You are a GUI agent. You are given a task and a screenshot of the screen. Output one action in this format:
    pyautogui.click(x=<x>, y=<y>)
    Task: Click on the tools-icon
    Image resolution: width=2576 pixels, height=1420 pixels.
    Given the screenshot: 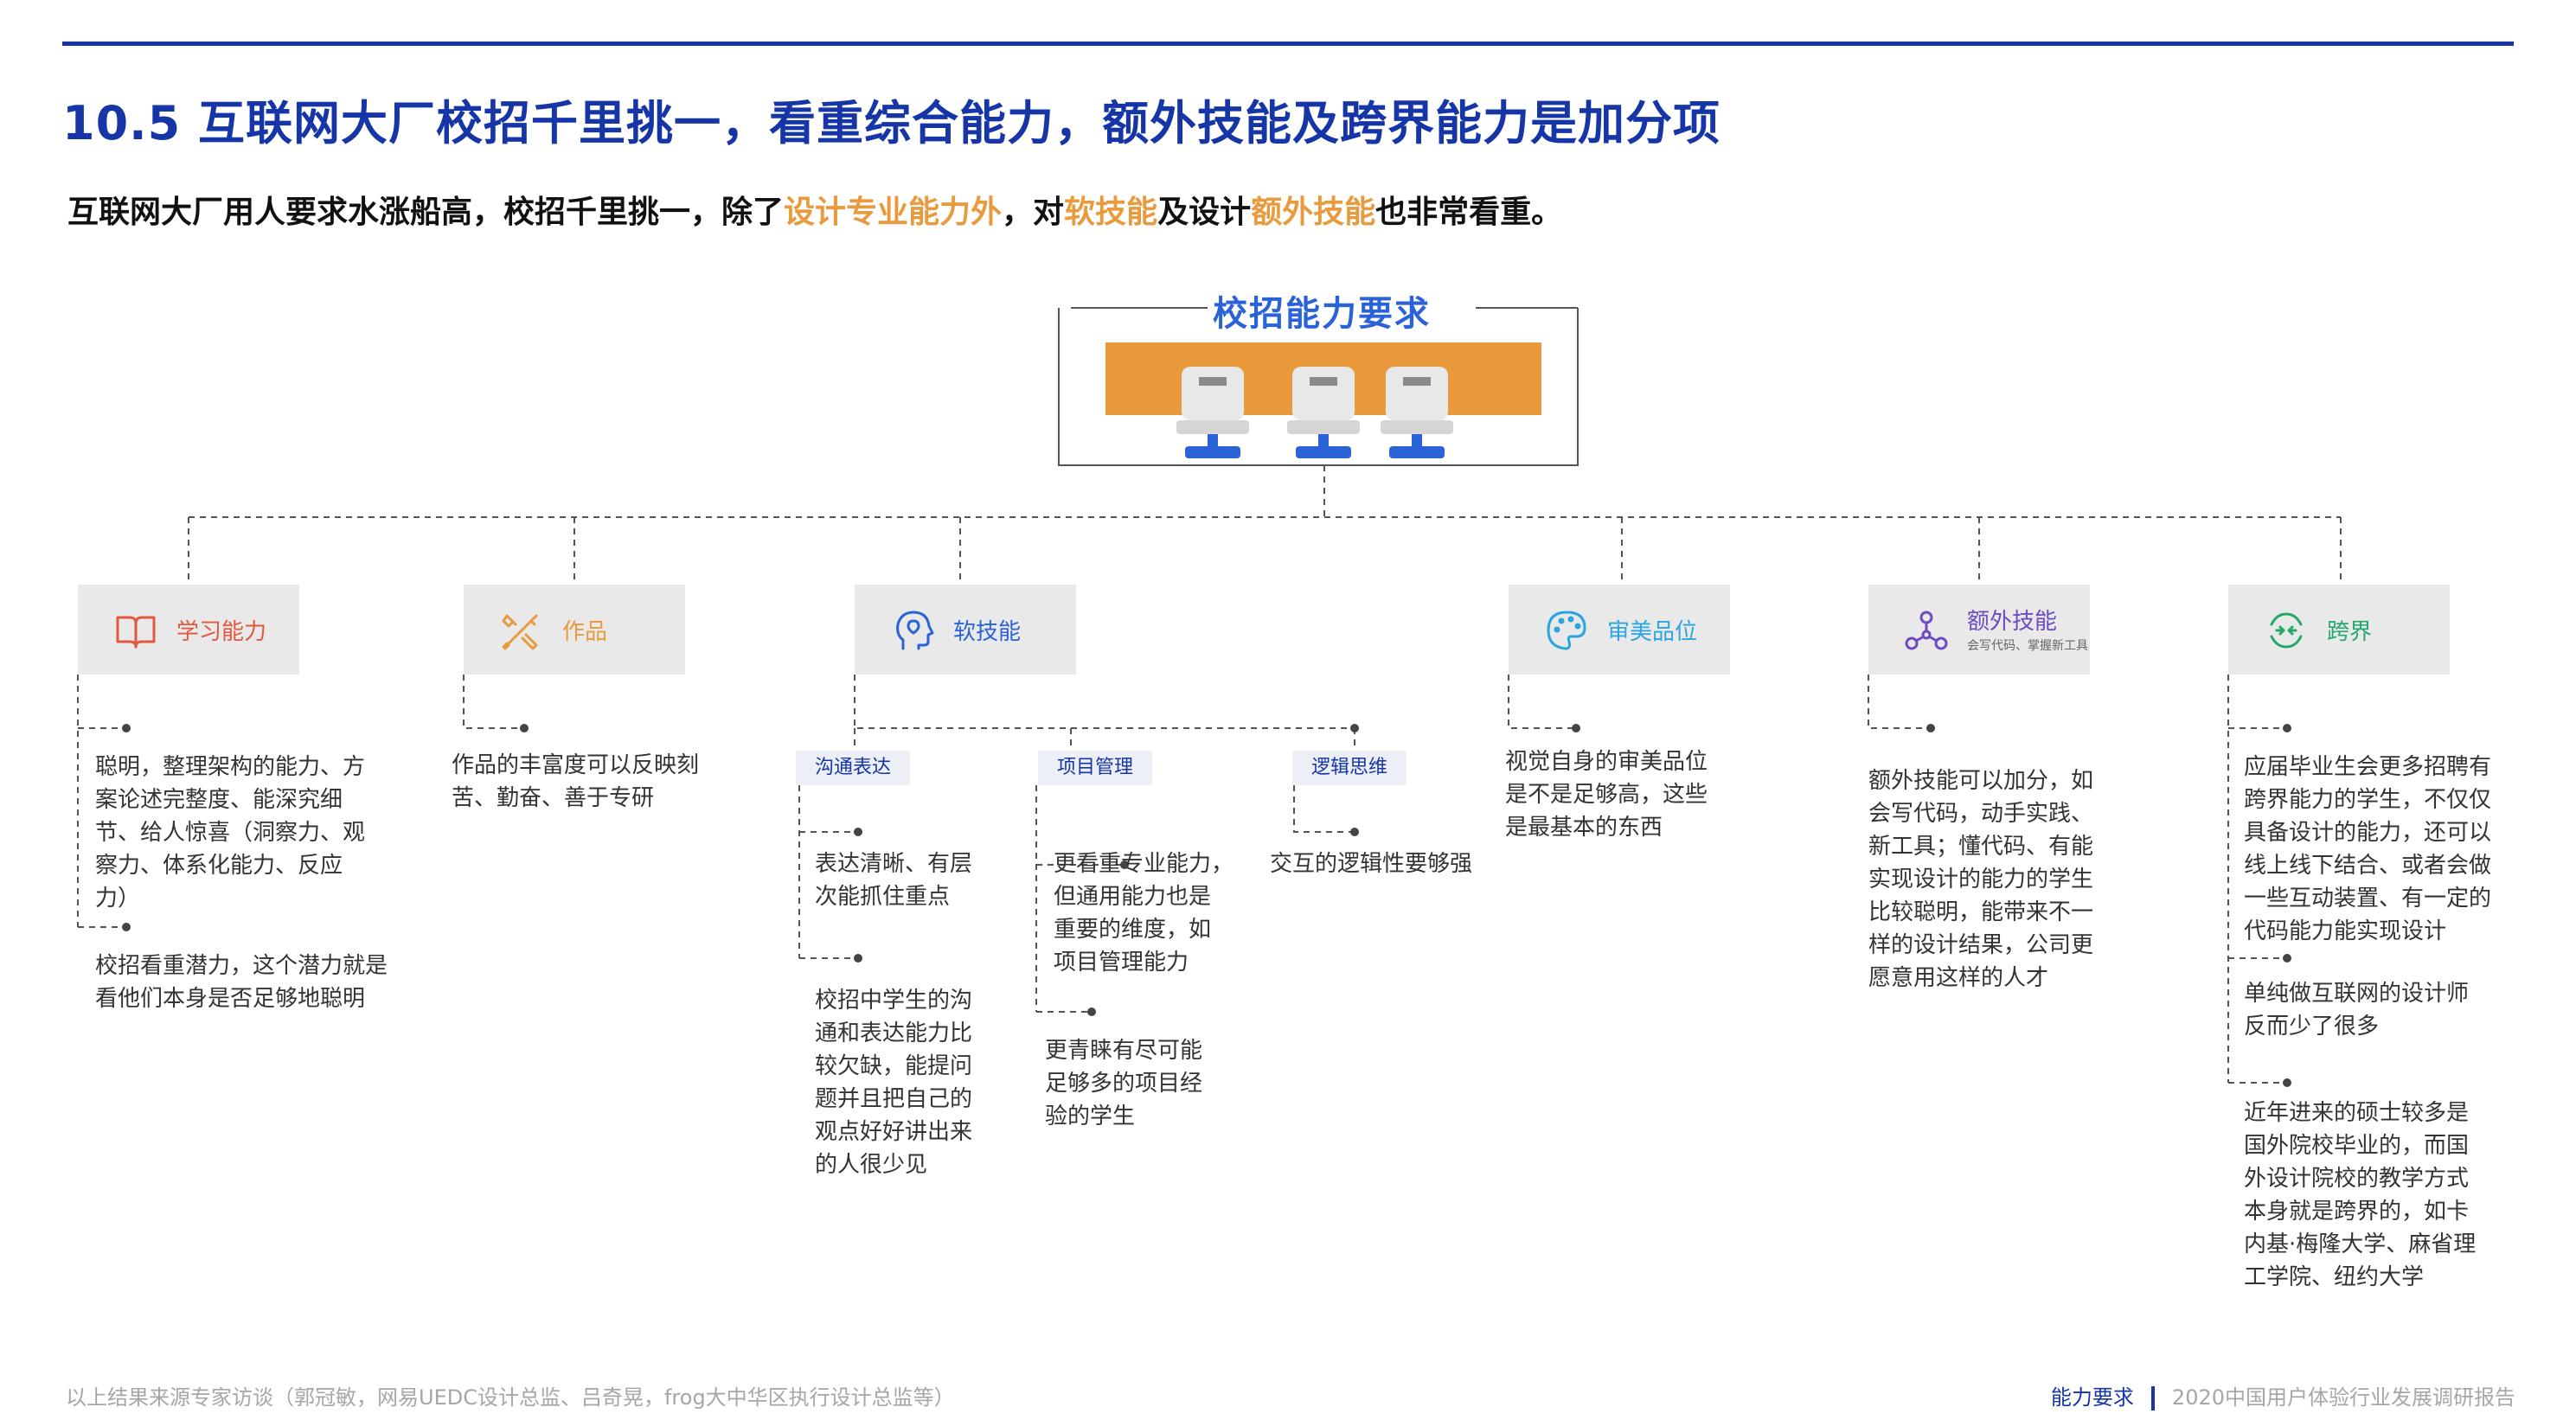 What is the action you would take?
    pyautogui.click(x=520, y=632)
    